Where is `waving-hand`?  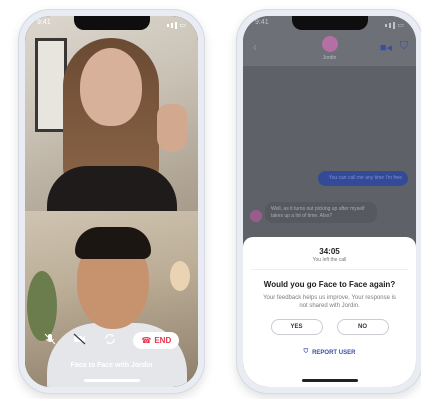
waving-hand is located at coordinates (172, 128).